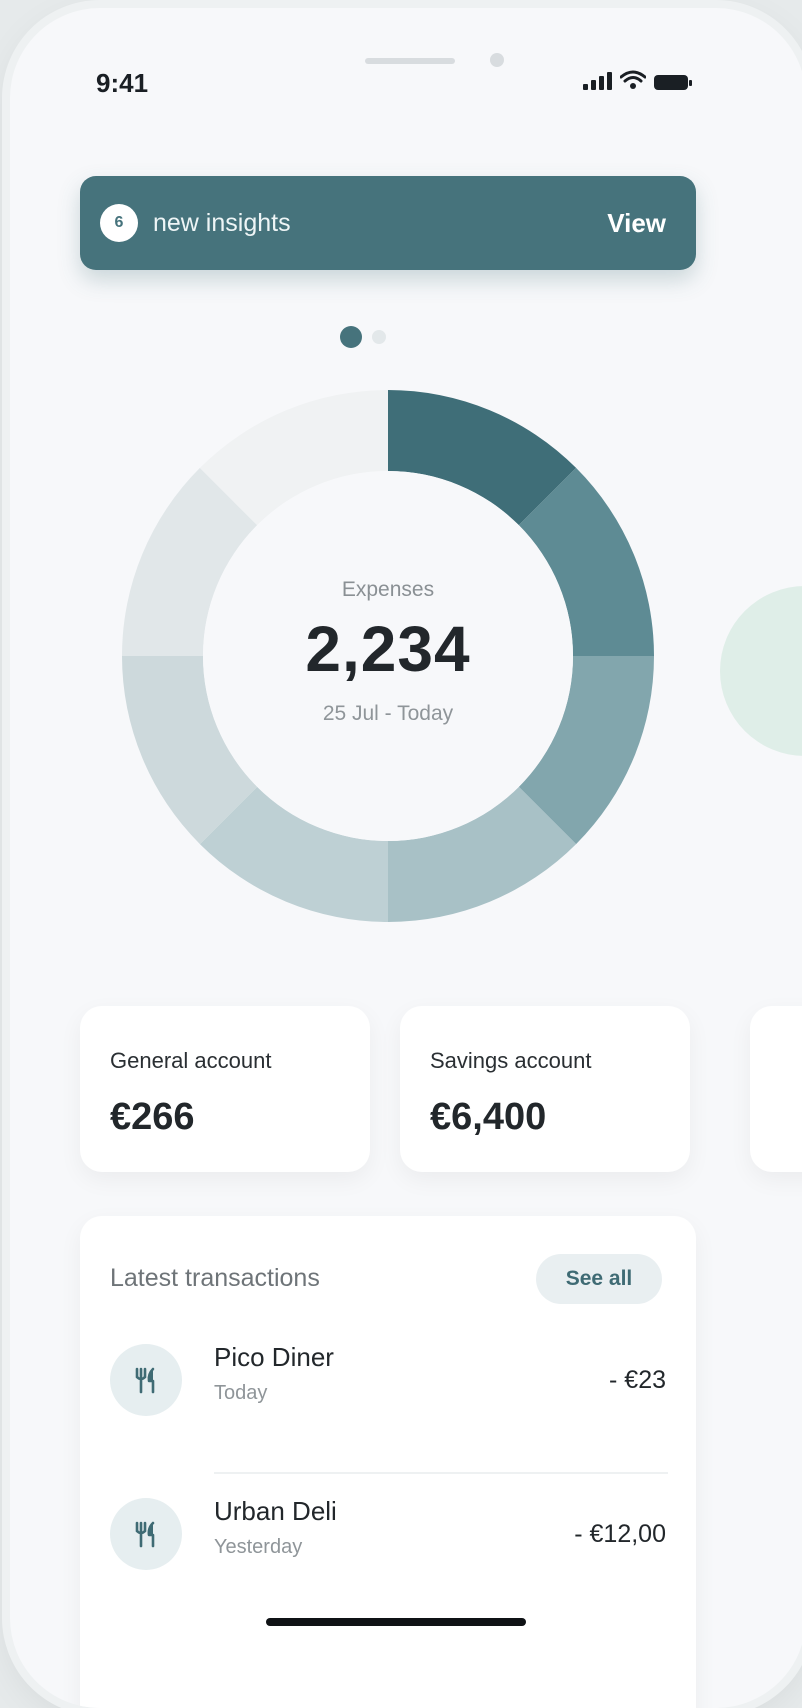 This screenshot has height=1708, width=802. What do you see at coordinates (511, 1060) in the screenshot?
I see `account-label: Savings account` at bounding box center [511, 1060].